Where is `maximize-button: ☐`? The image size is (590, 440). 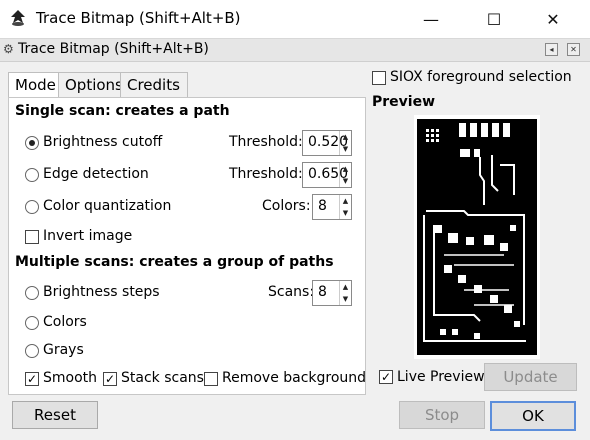
maximize-button: ☐ is located at coordinates (494, 19).